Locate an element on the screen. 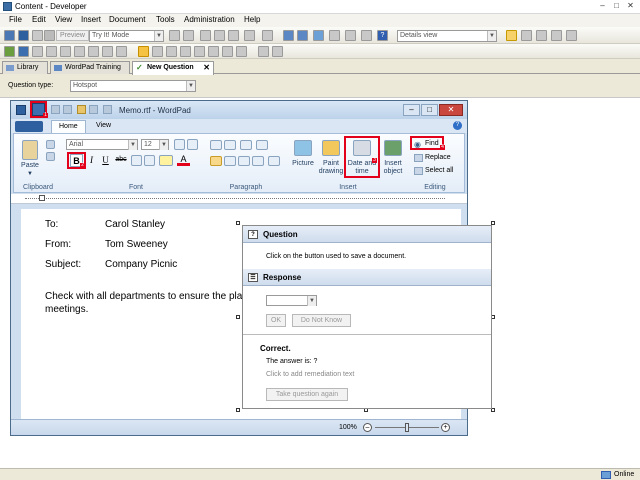  zoom-slider is located at coordinates (407, 427).